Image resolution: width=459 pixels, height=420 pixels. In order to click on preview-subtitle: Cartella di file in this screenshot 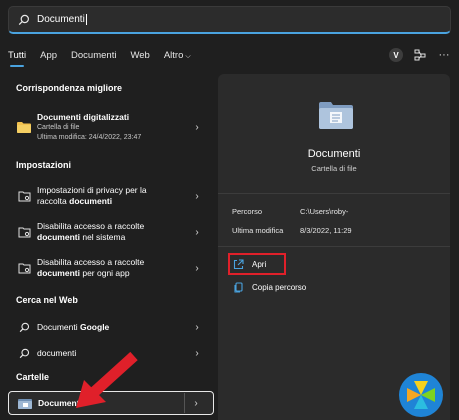, I will do `click(334, 168)`.